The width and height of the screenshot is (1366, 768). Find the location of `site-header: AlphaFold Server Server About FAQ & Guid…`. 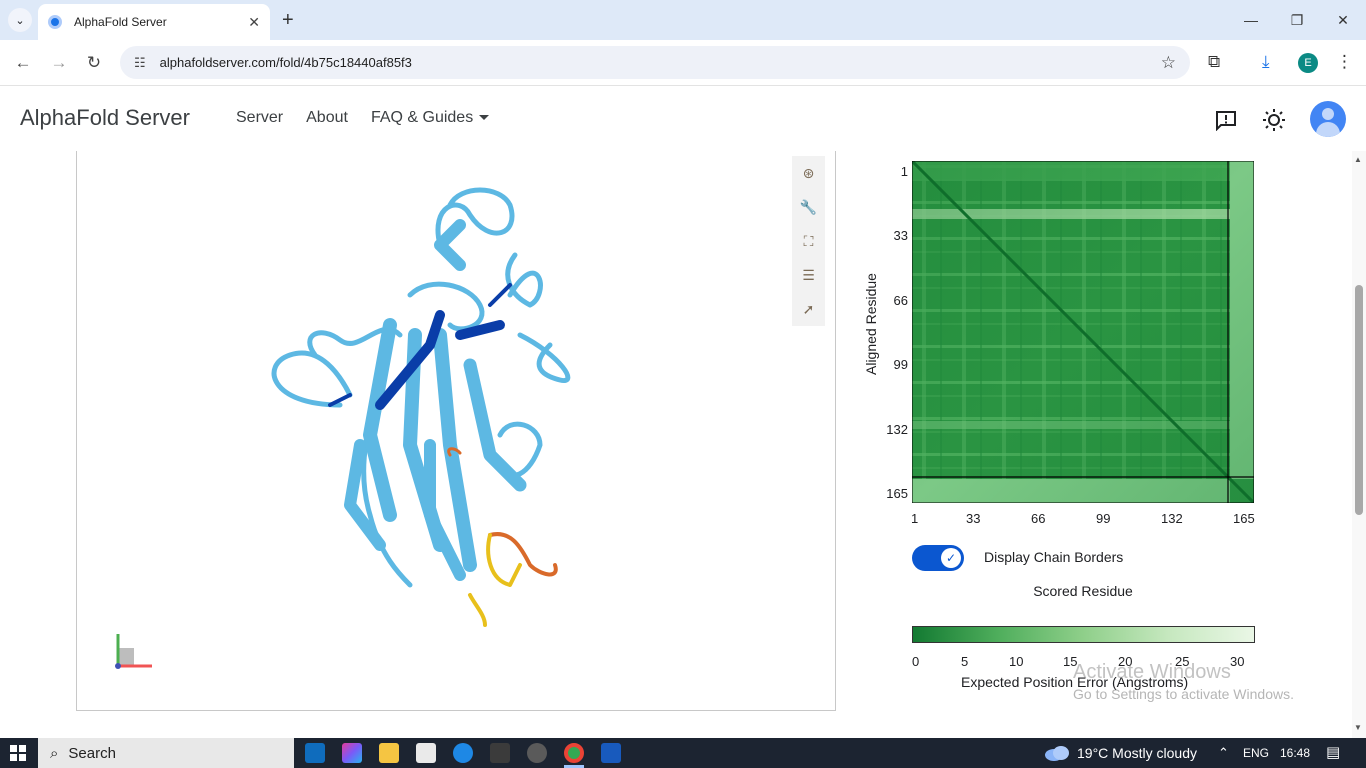

site-header: AlphaFold Server Server About FAQ & Guid… is located at coordinates (683, 119).